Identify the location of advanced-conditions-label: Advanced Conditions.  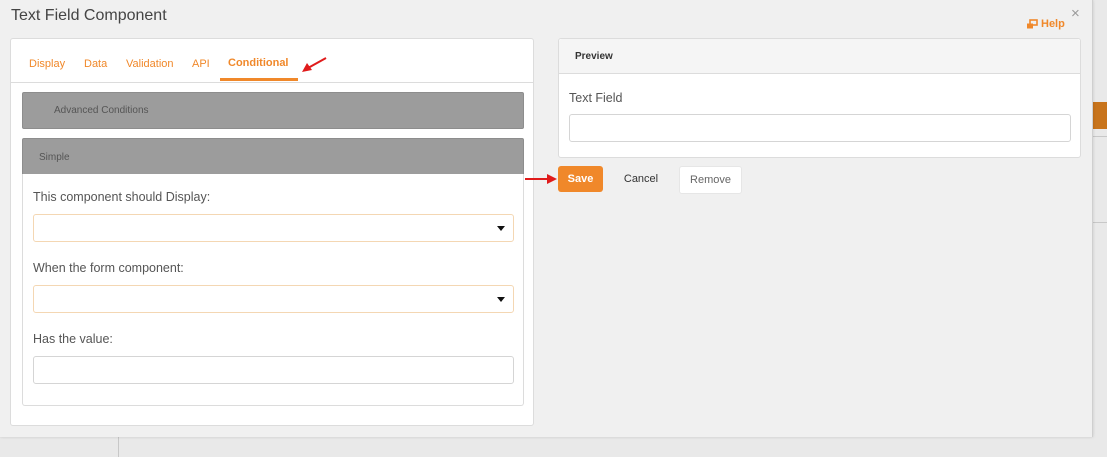
(101, 110).